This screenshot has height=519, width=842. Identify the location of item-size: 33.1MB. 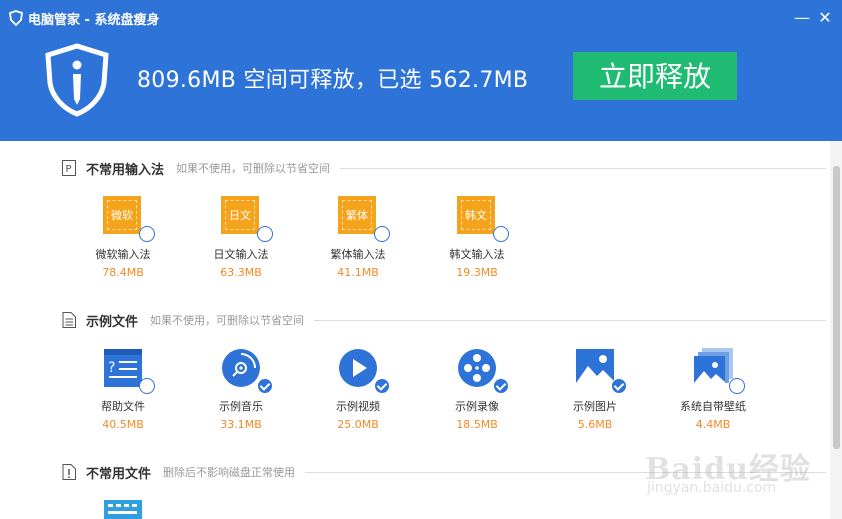
(241, 424).